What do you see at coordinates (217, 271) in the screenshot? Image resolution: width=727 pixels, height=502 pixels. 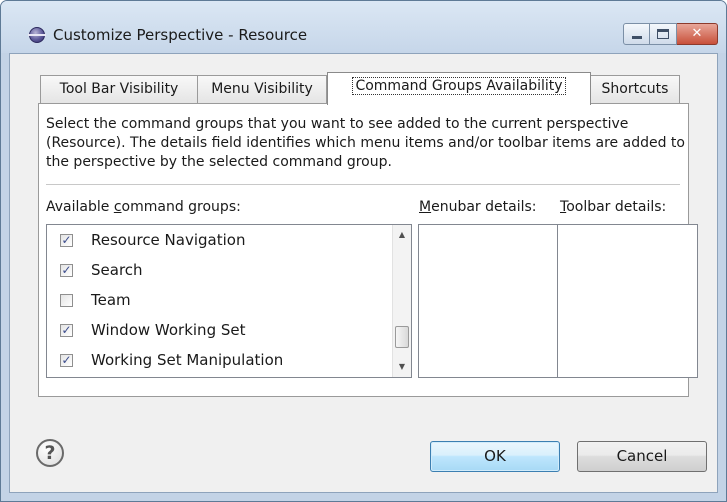 I see `list-item-search: ✓ Search` at bounding box center [217, 271].